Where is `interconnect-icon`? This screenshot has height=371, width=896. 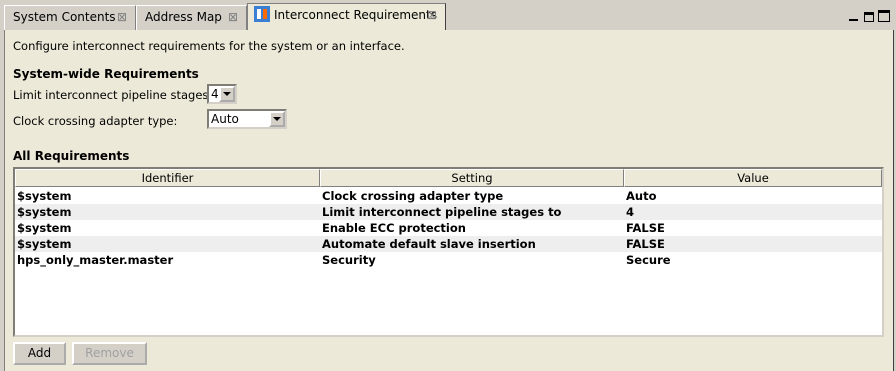
interconnect-icon is located at coordinates (262, 14).